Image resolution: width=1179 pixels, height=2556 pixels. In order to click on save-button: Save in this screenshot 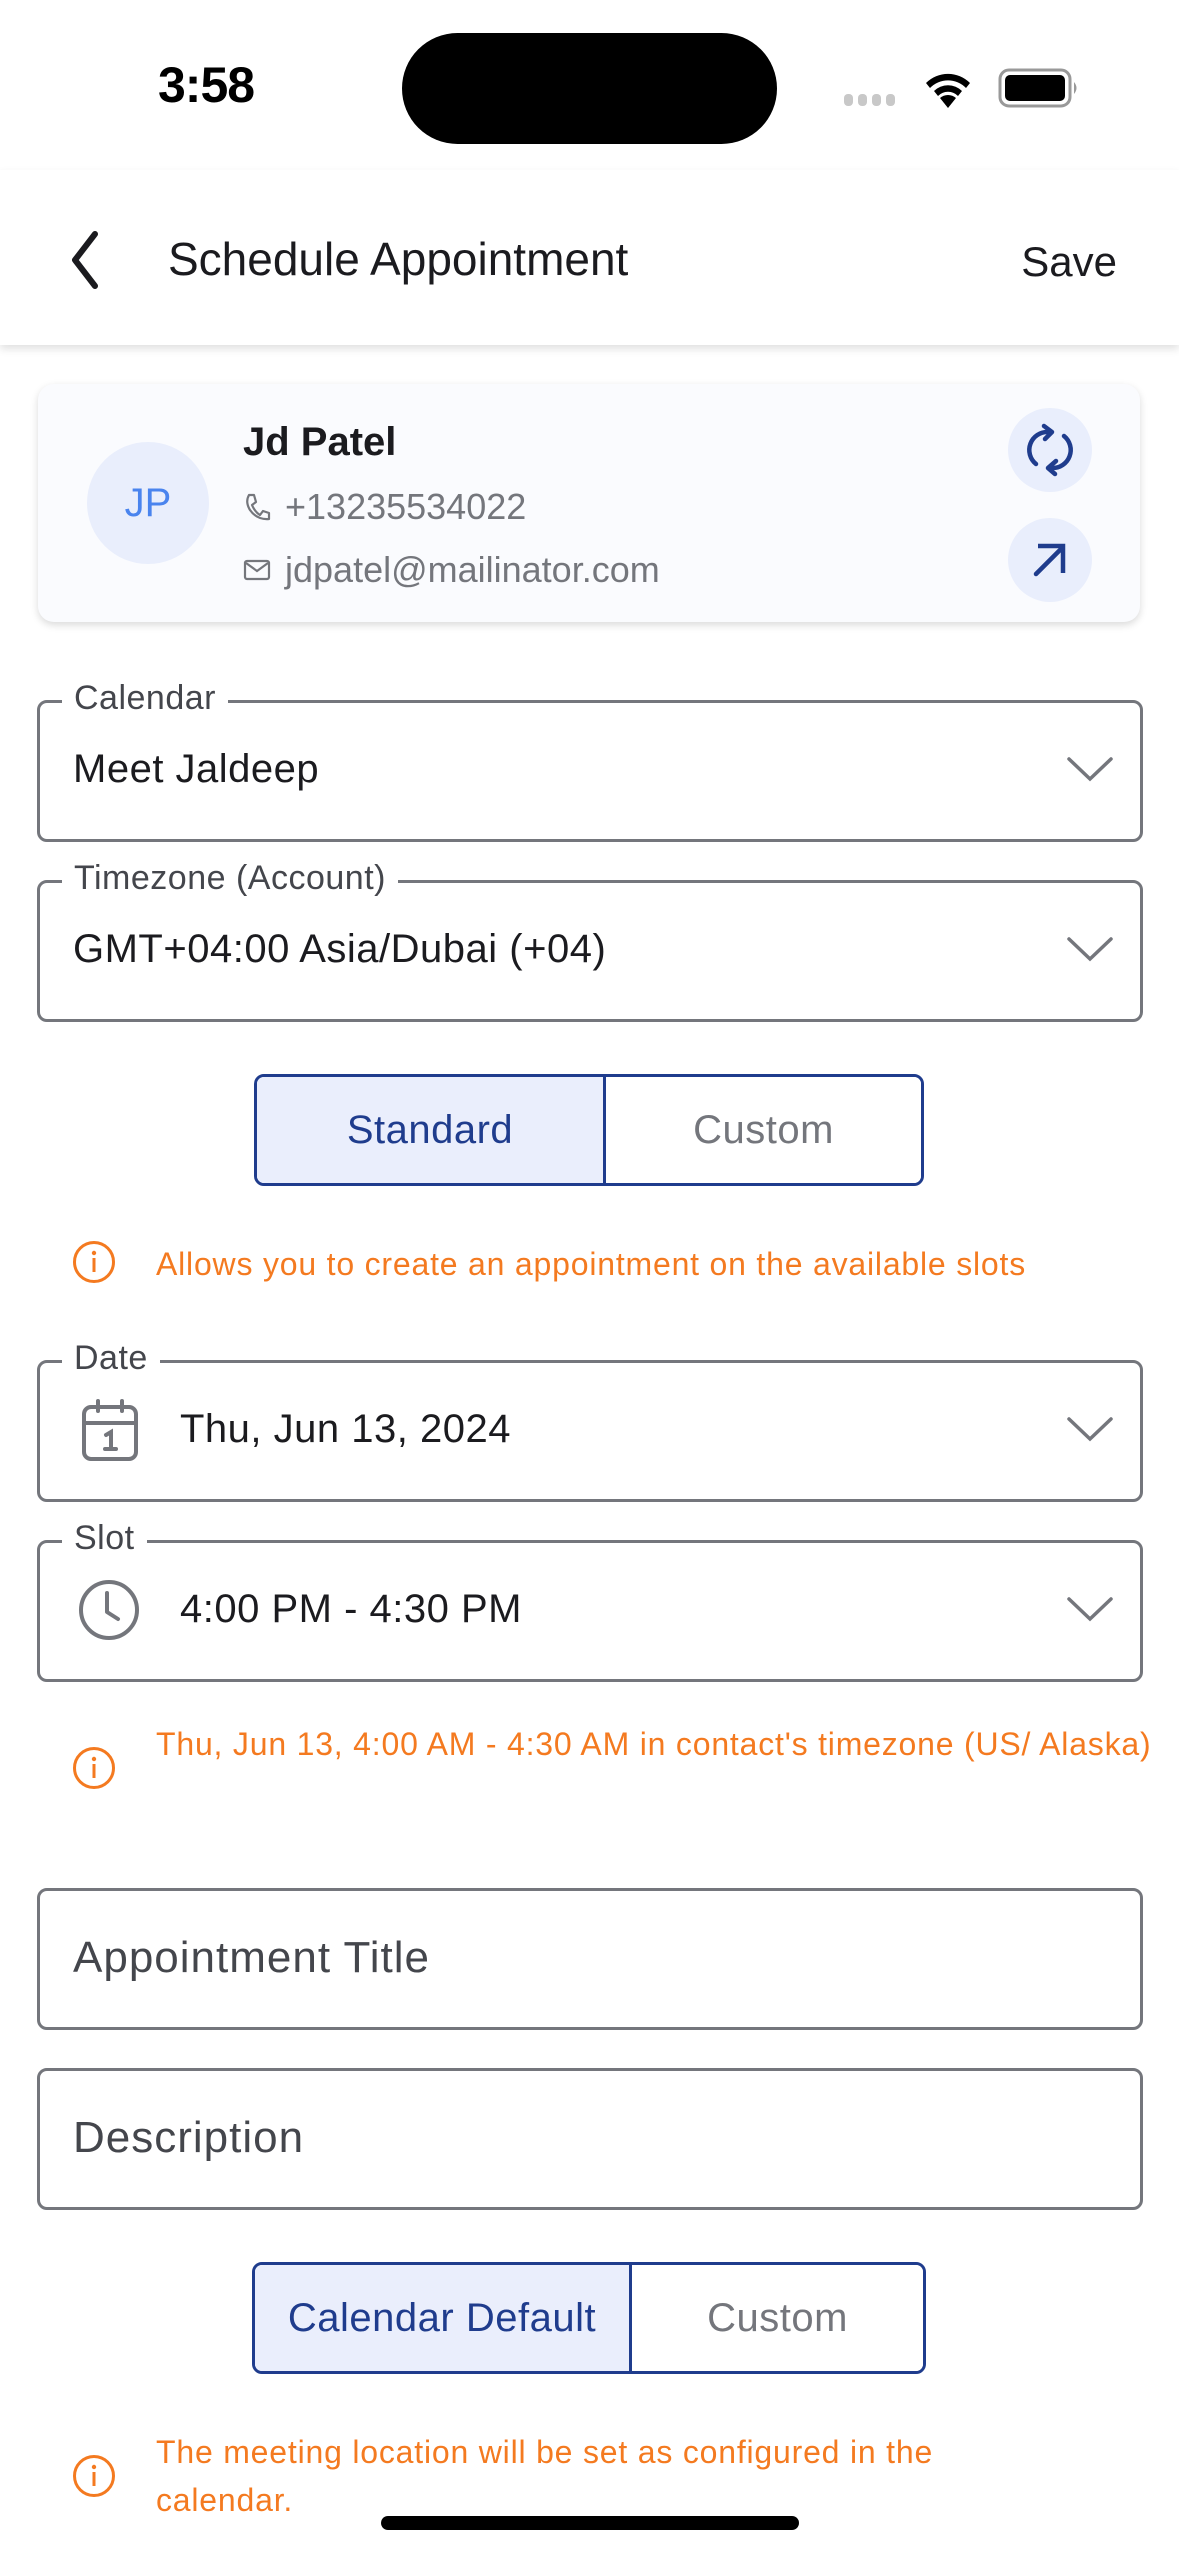, I will do `click(1069, 262)`.